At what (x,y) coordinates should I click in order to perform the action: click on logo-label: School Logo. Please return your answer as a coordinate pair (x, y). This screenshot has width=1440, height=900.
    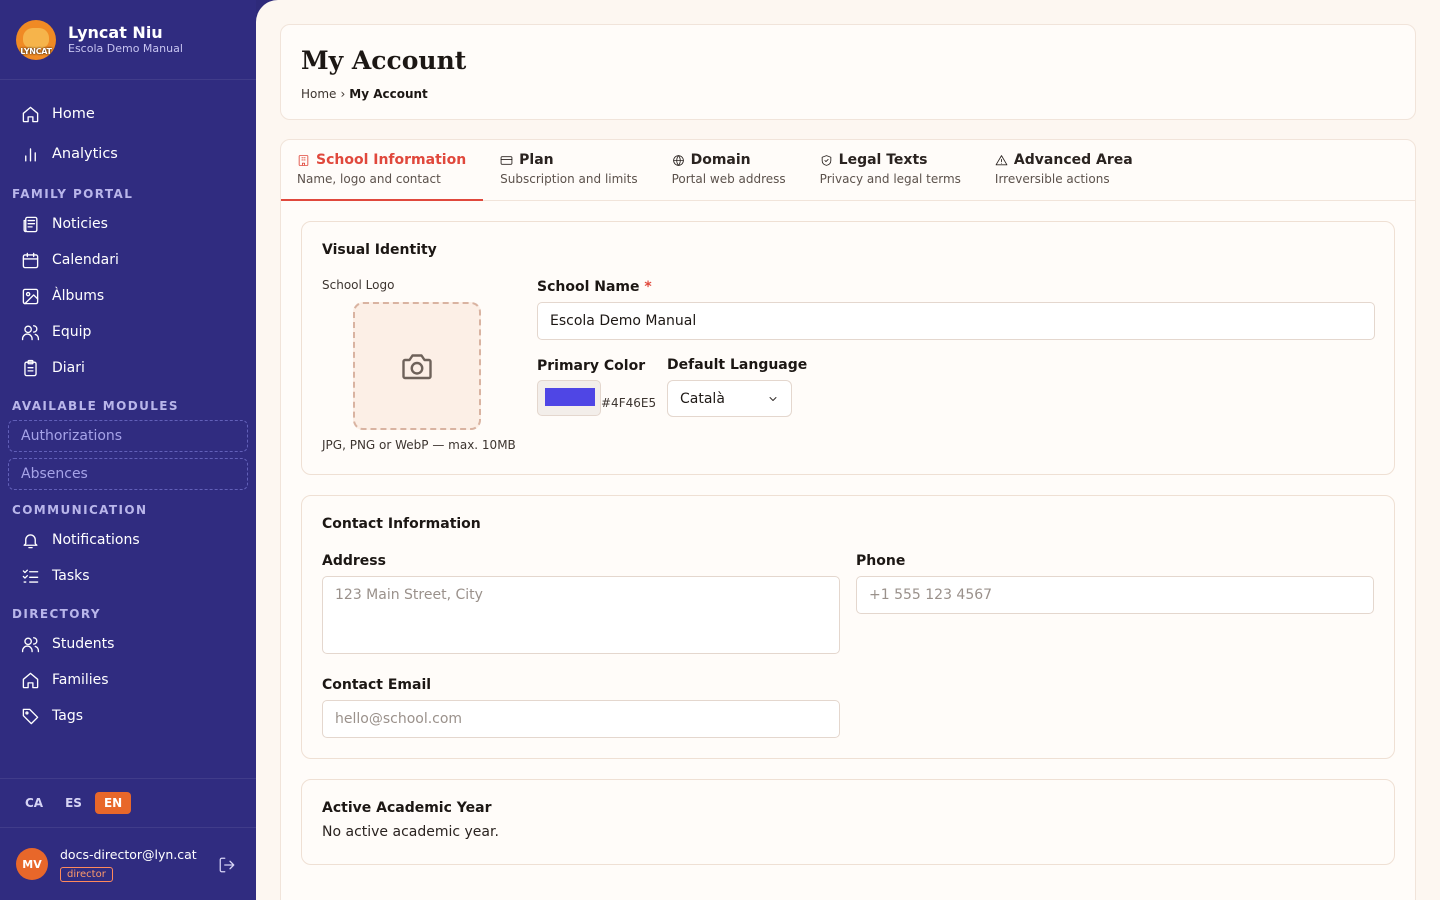
    Looking at the image, I should click on (358, 285).